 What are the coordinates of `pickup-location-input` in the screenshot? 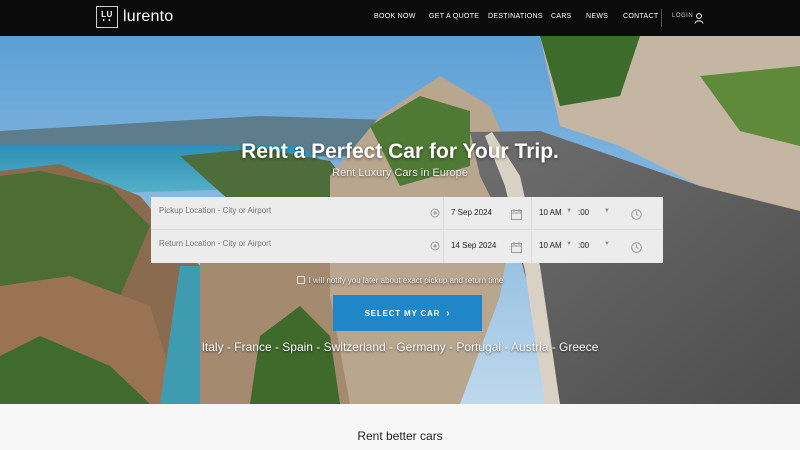 It's located at (289, 210).